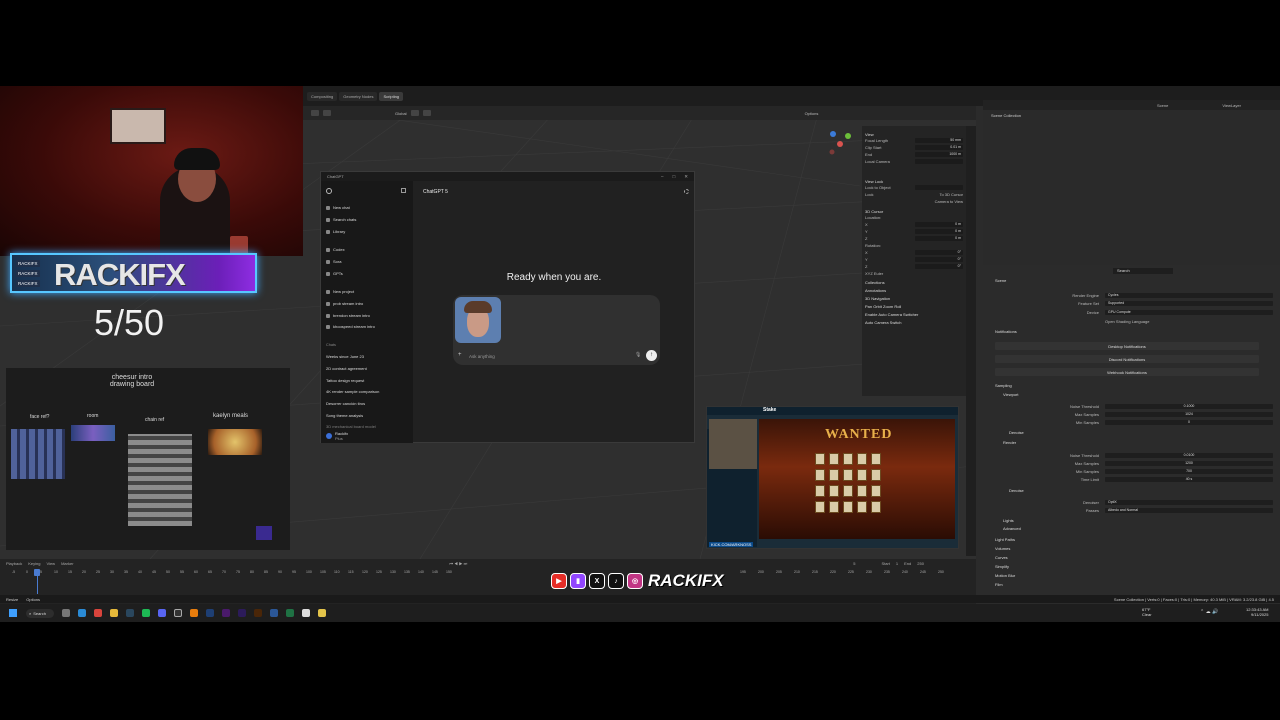 The width and height of the screenshot is (1280, 720). Describe the element at coordinates (290, 613) in the screenshot. I see `excel-icon` at that location.